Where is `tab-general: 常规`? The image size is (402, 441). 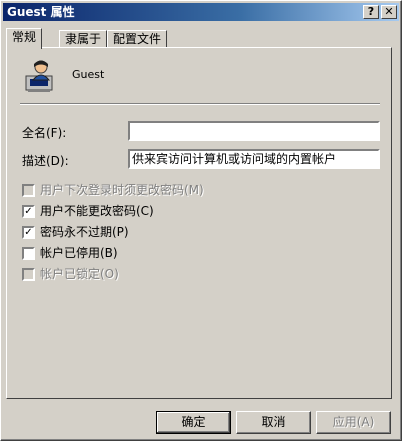
tab-general: 常规 is located at coordinates (24, 38).